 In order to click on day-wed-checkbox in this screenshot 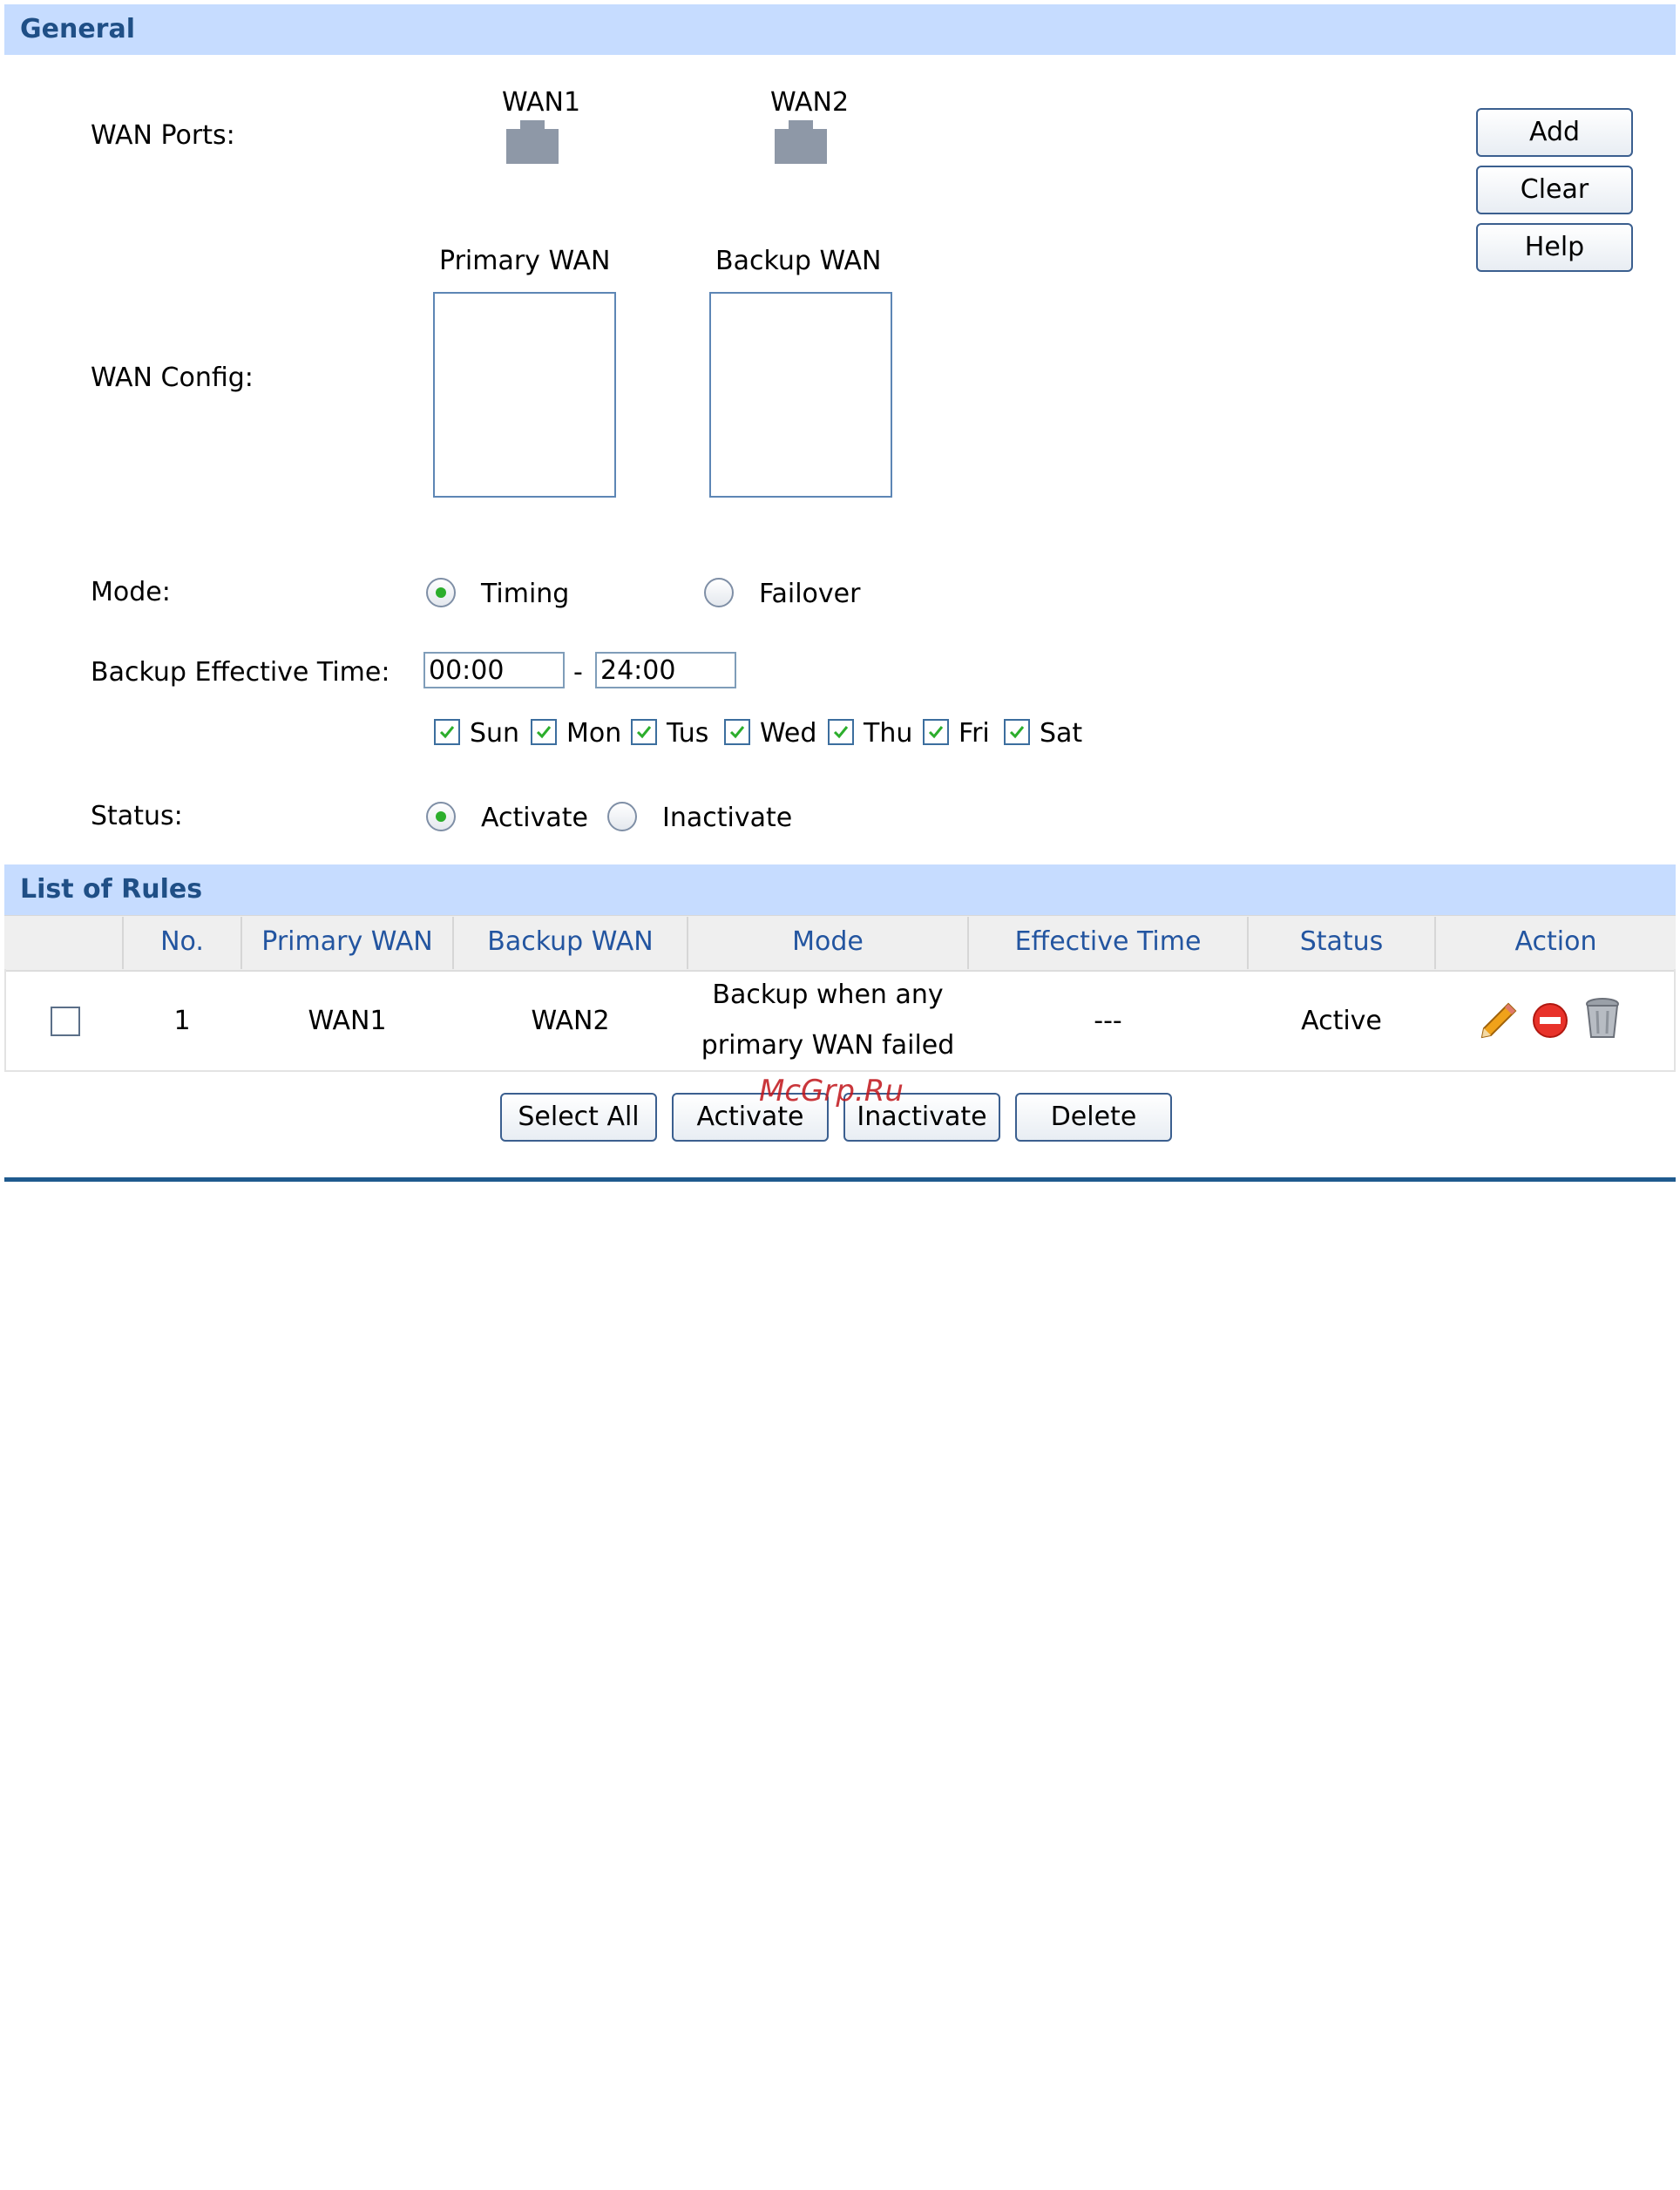, I will do `click(737, 732)`.